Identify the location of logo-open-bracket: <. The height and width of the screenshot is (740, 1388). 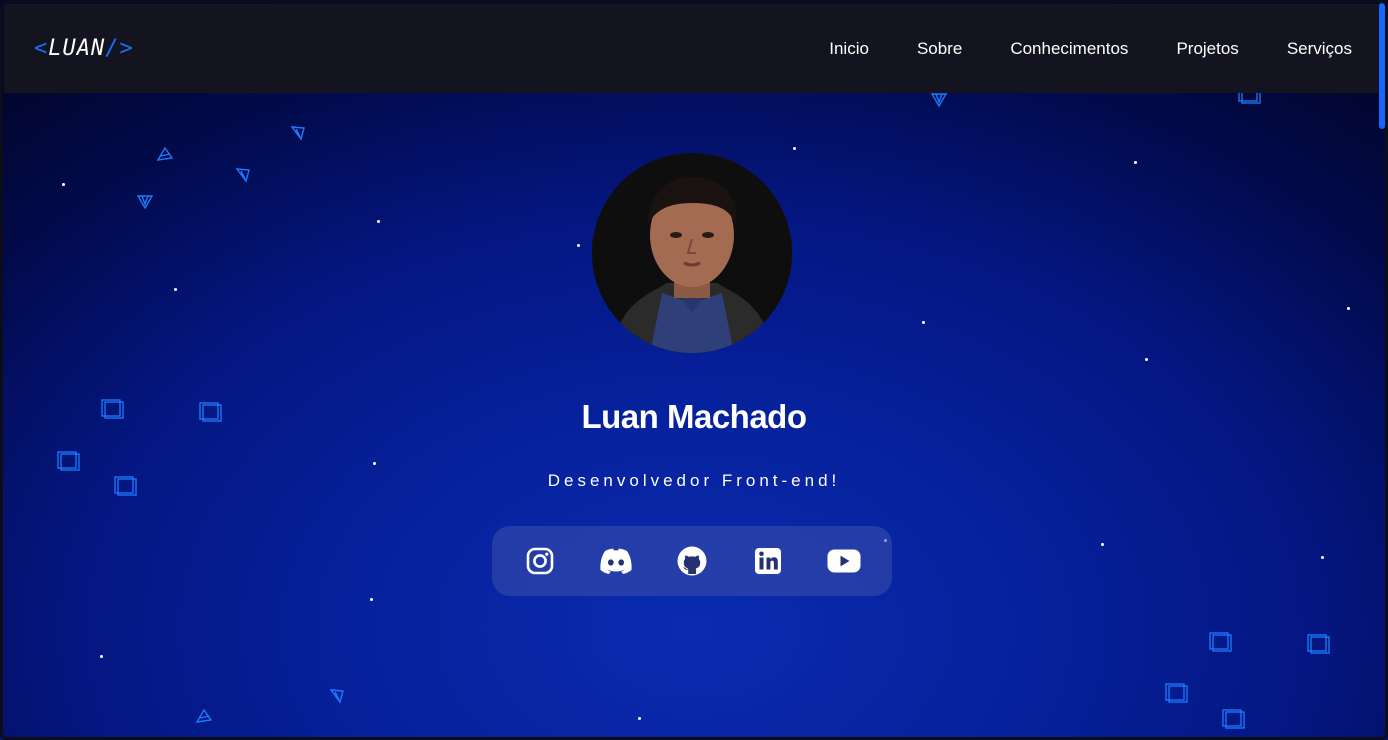
(41, 48).